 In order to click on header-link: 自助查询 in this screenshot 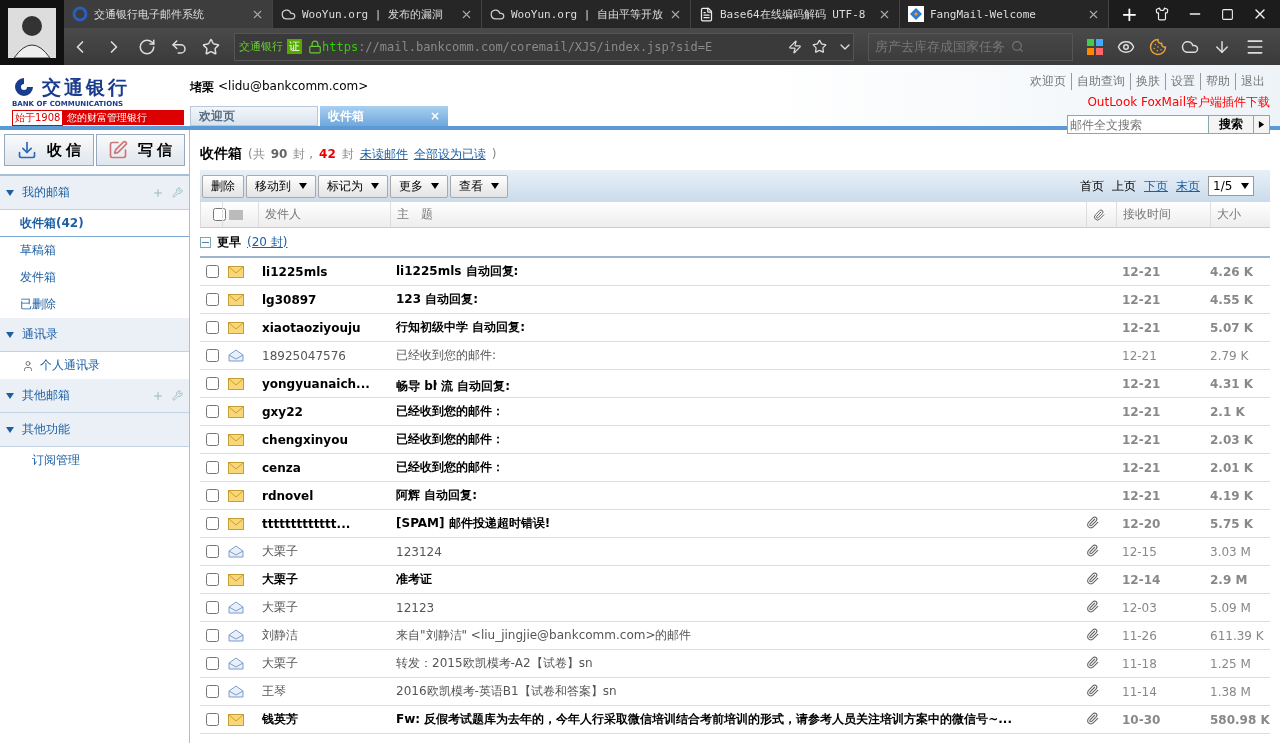, I will do `click(1100, 81)`.